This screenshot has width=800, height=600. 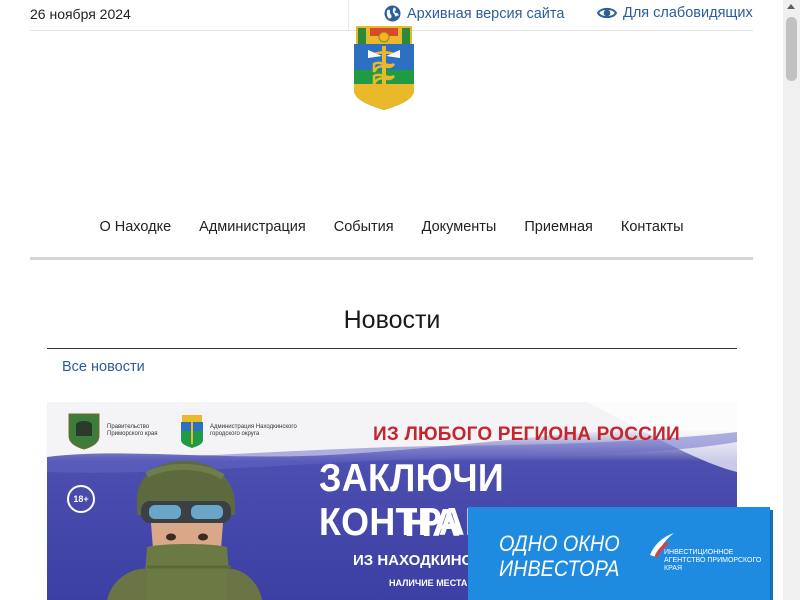 I want to click on current-date: 26 ноября 2024, so click(x=80, y=14).